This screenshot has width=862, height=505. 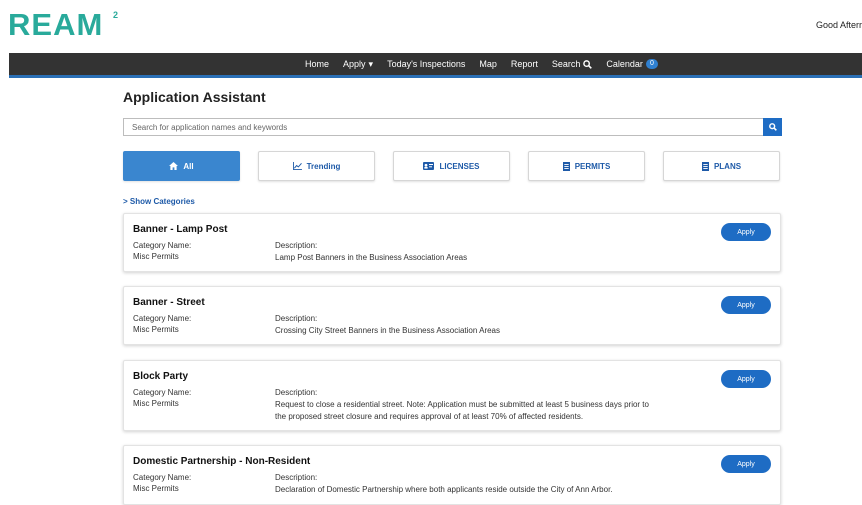 What do you see at coordinates (721, 166) in the screenshot?
I see `filter-plans: PLANS` at bounding box center [721, 166].